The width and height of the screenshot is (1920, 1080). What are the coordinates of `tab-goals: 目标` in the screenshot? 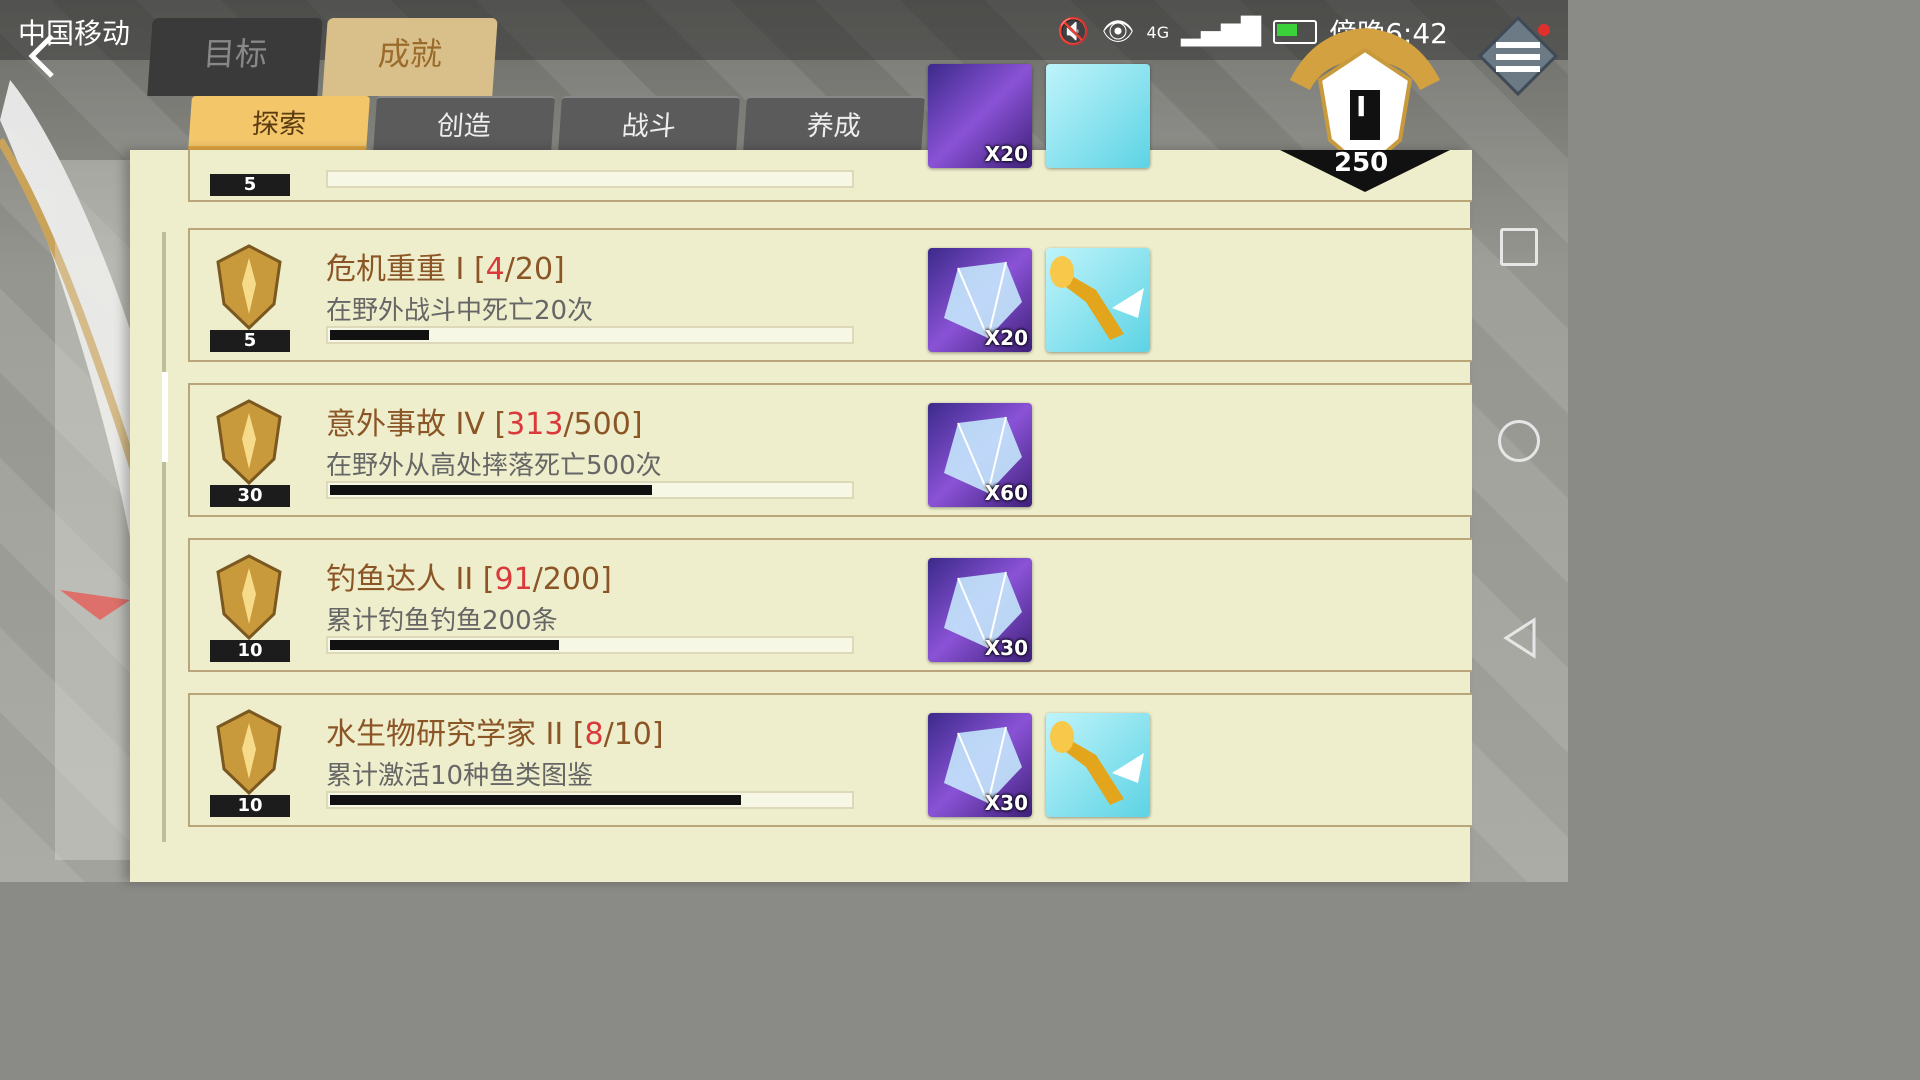 It's located at (235, 57).